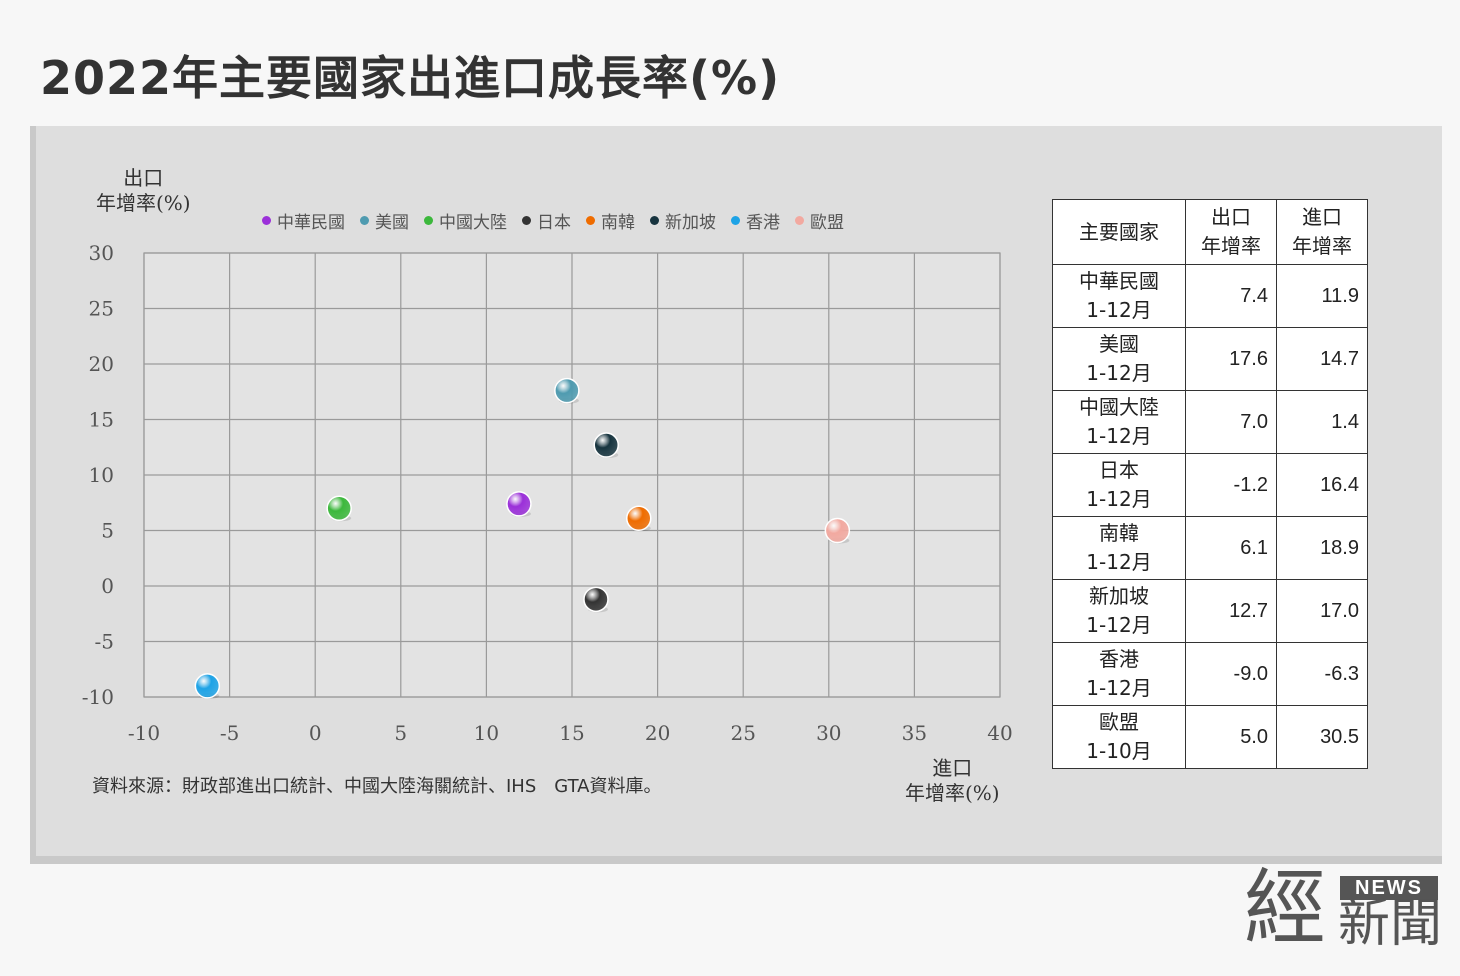  Describe the element at coordinates (1119, 407) in the screenshot. I see `row-country-name: 中國大陸` at that location.